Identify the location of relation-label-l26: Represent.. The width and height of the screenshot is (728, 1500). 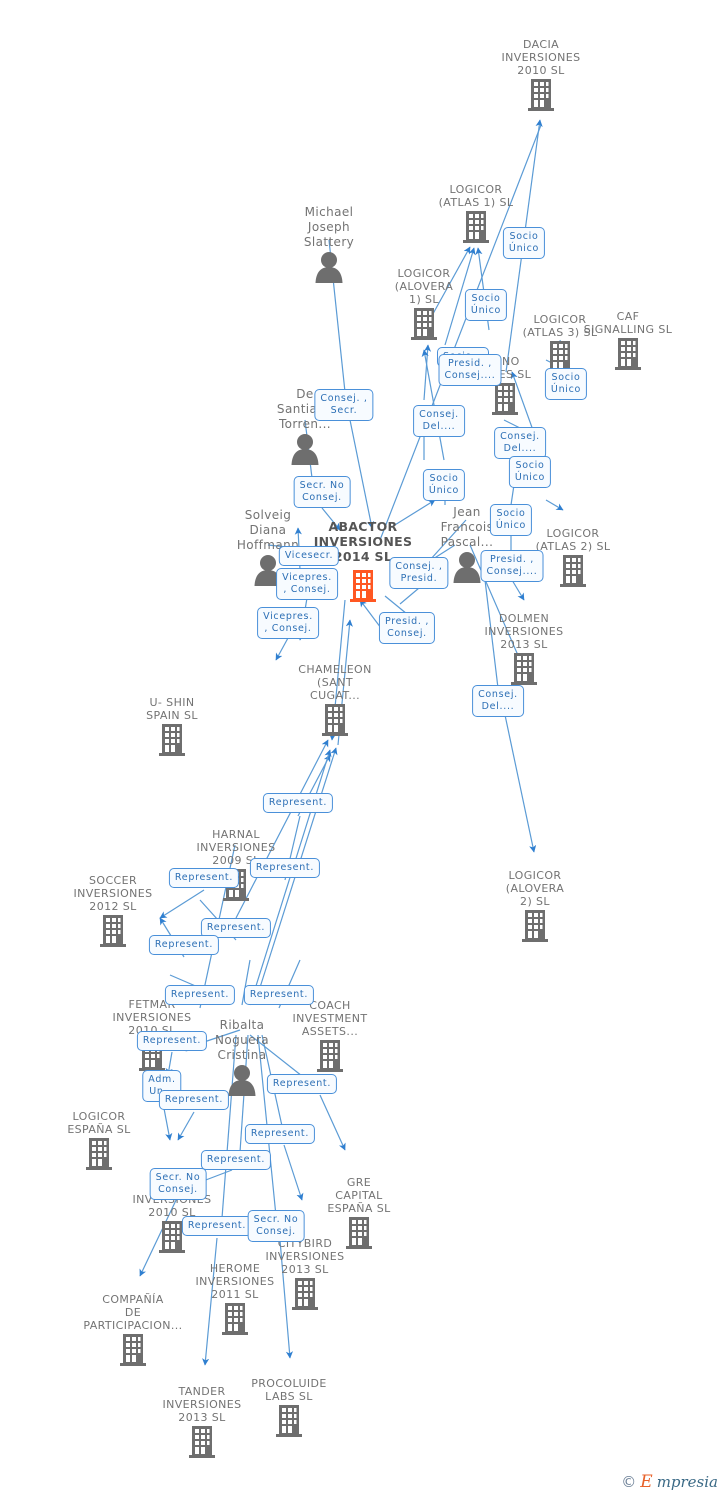
(279, 995).